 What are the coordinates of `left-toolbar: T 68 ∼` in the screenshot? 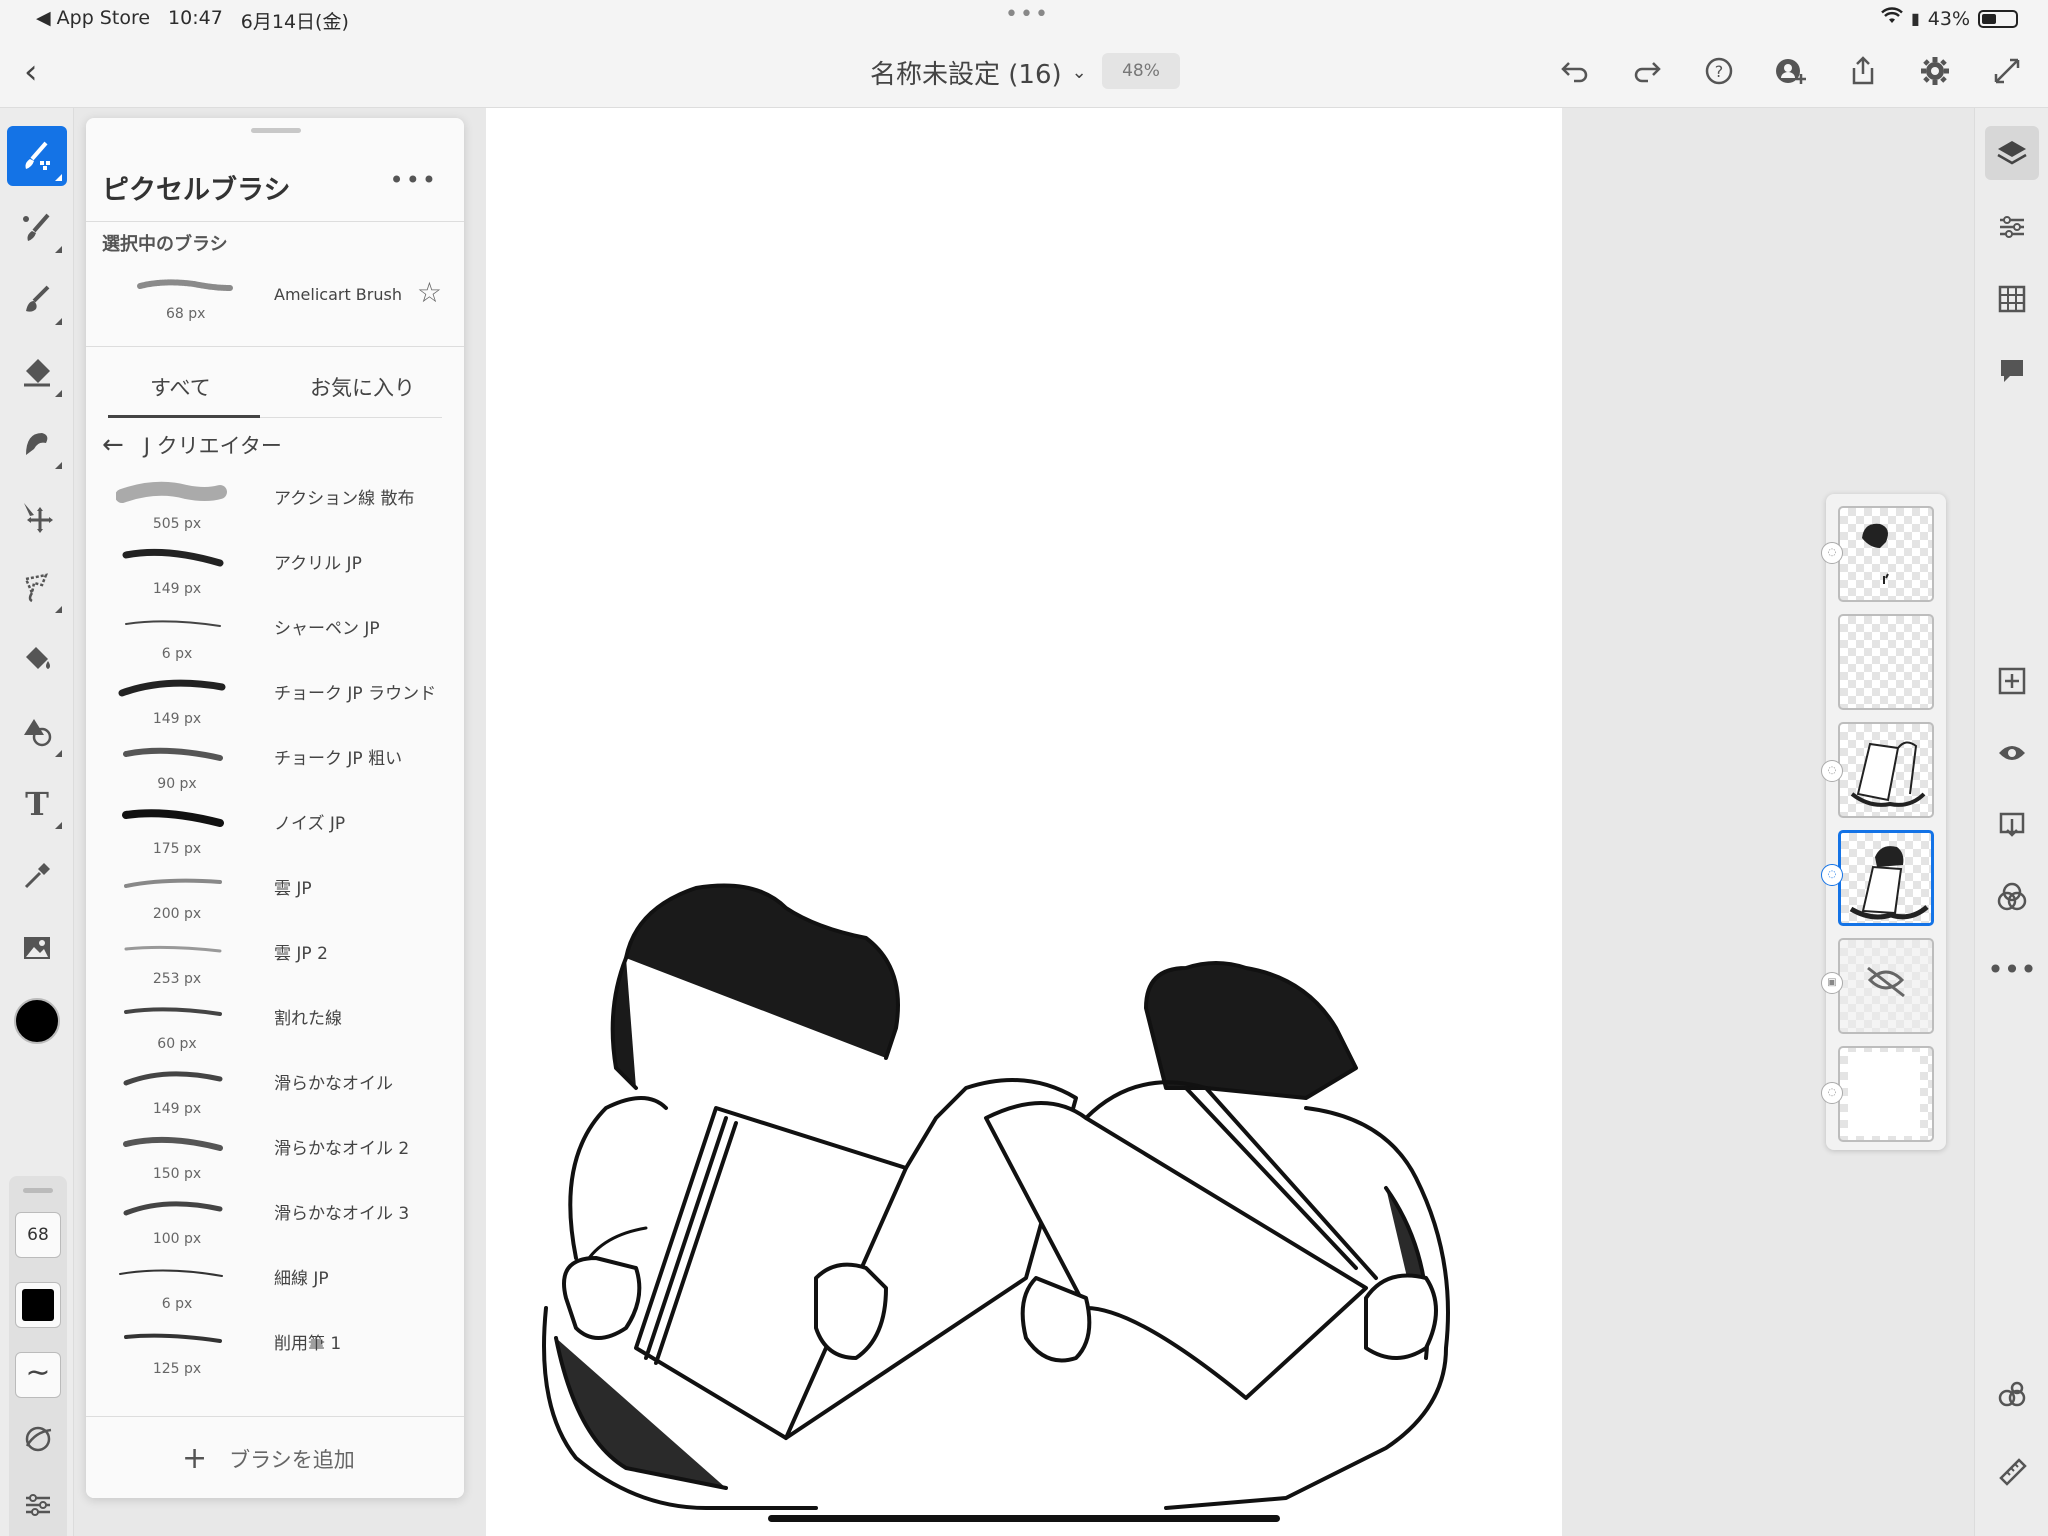 It's located at (37, 822).